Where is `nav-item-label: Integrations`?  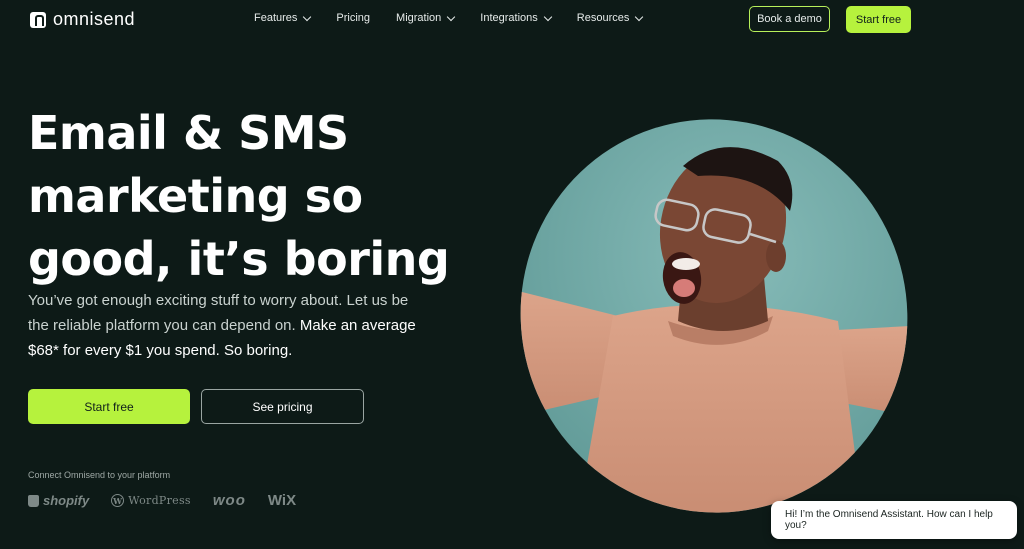
nav-item-label: Integrations is located at coordinates (509, 18).